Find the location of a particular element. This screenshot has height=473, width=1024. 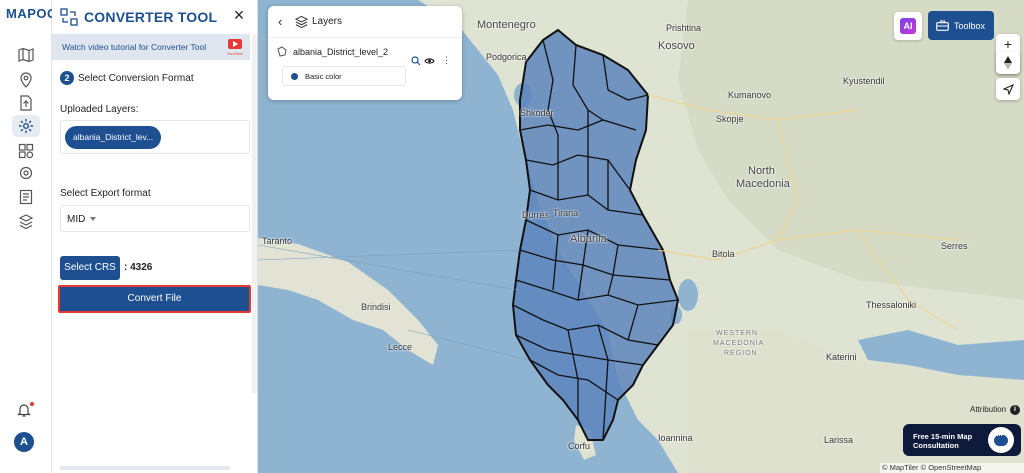

map-label: MACEDONIA is located at coordinates (739, 343).